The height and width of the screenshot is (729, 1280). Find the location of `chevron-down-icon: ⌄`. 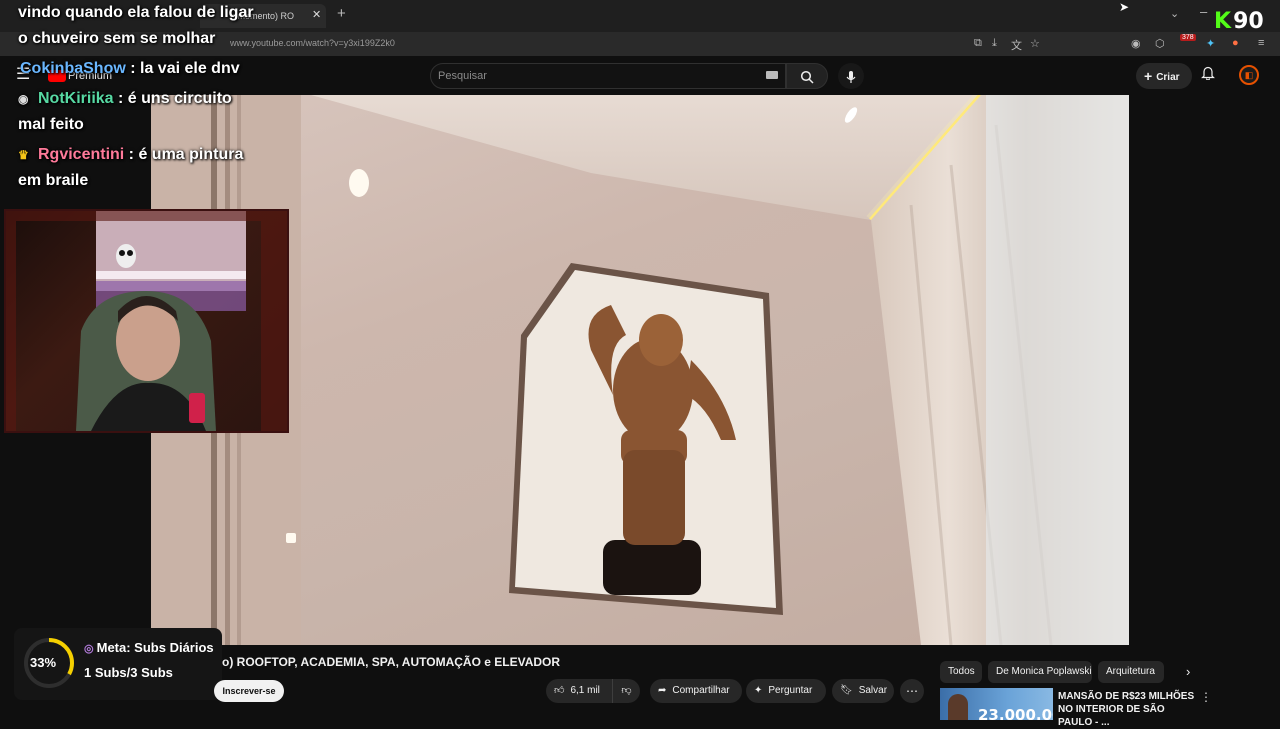

chevron-down-icon: ⌄ is located at coordinates (1174, 13).